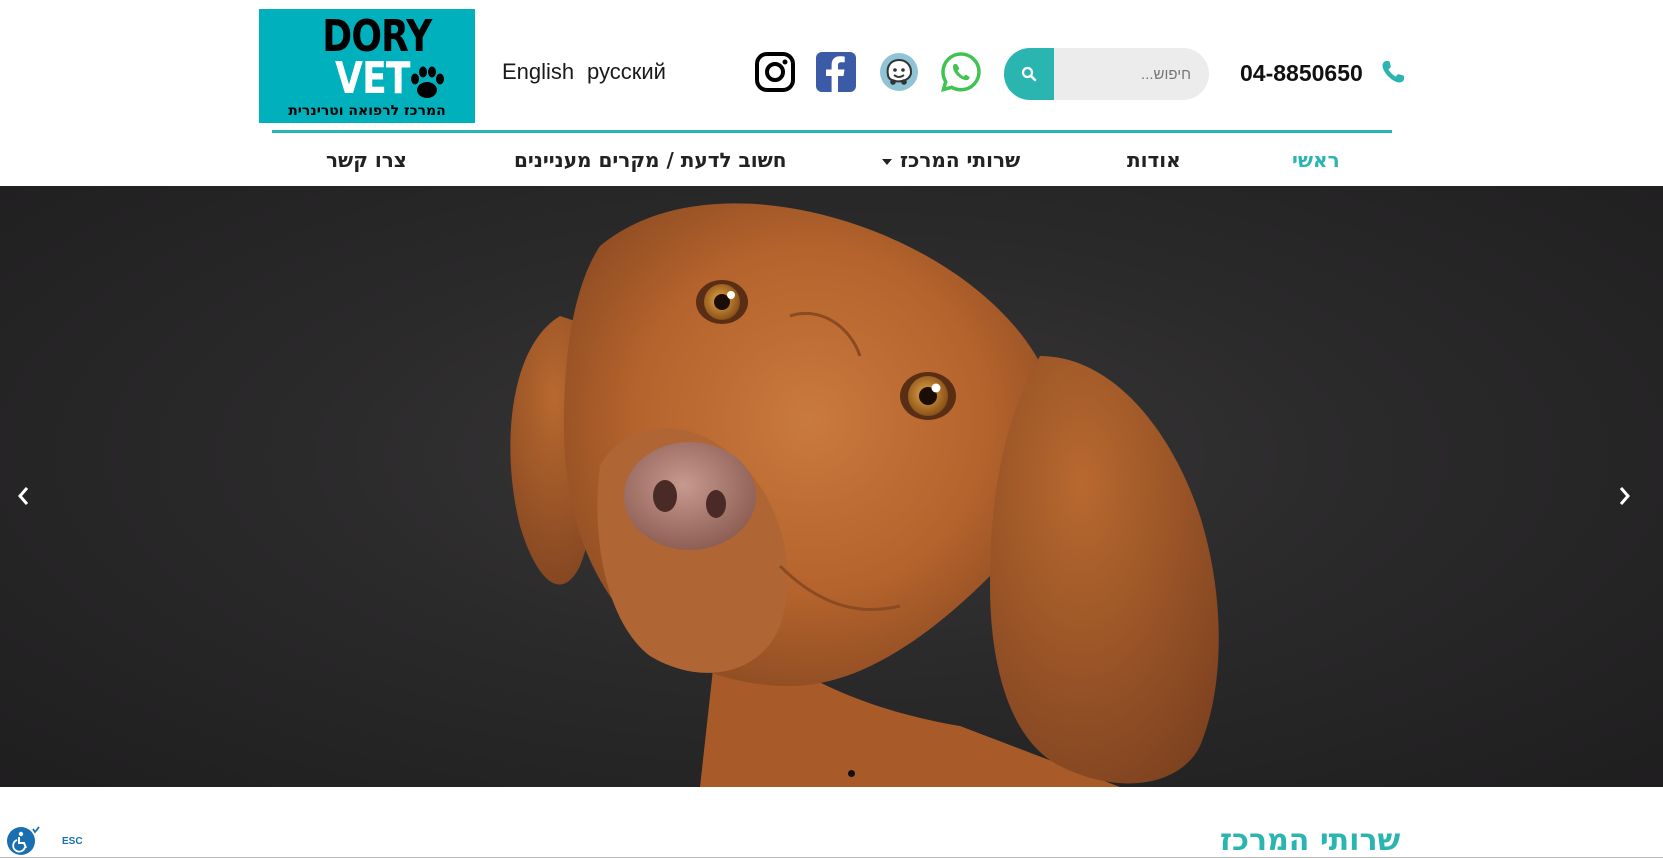  I want to click on language-russian-link: русский, so click(626, 72).